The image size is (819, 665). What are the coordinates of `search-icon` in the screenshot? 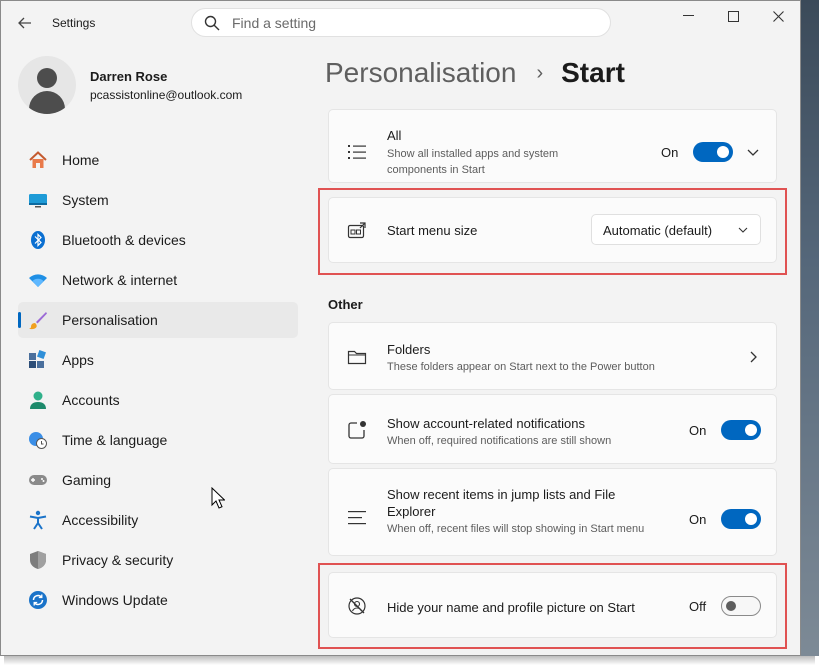 It's located at (212, 22).